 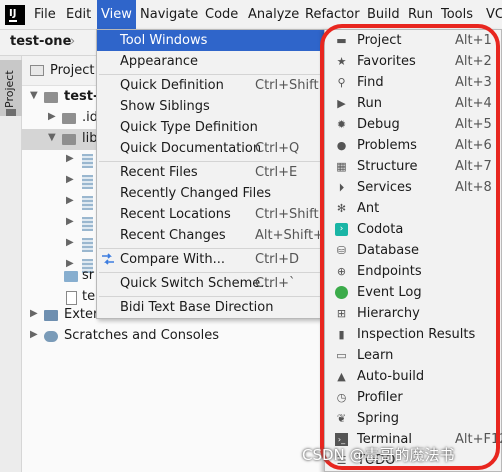 I want to click on menu-view: View, so click(x=116, y=15).